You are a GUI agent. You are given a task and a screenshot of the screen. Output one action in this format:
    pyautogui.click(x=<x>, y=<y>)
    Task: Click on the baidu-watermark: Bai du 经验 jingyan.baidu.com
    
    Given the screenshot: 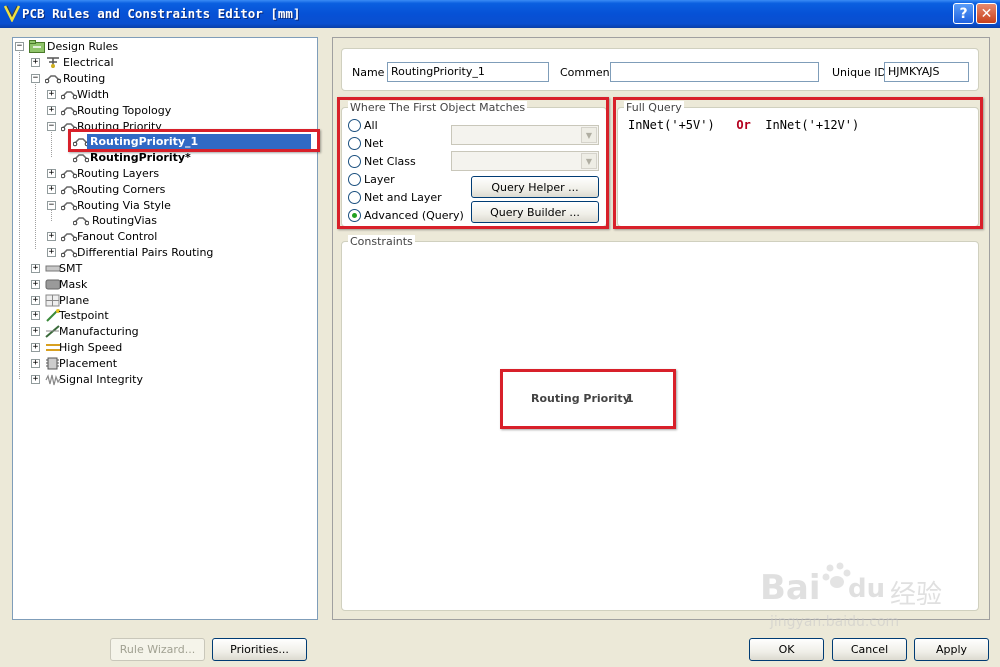 What is the action you would take?
    pyautogui.click(x=870, y=600)
    